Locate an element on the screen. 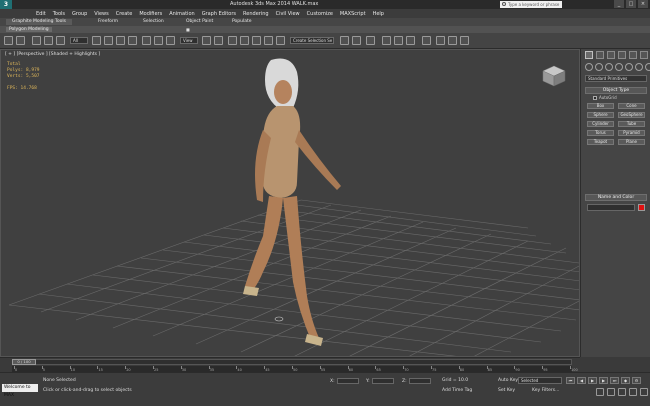  menu-edit: Edit is located at coordinates (41, 14).